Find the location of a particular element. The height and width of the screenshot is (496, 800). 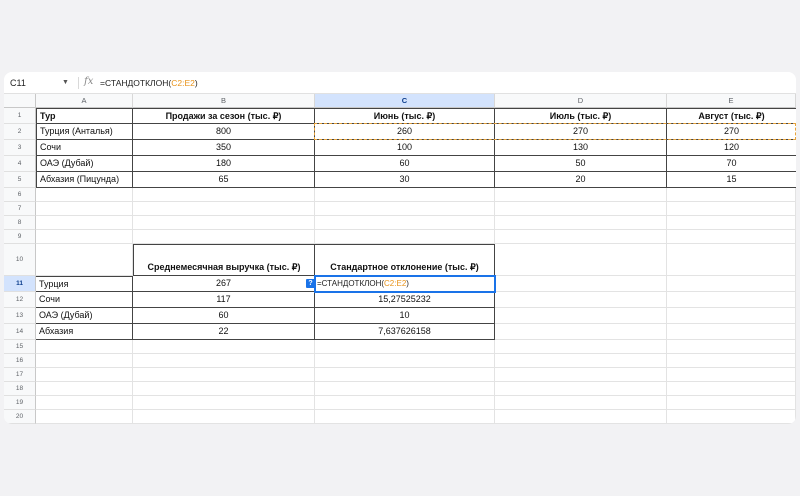

cell-d4: 50 is located at coordinates (581, 164).